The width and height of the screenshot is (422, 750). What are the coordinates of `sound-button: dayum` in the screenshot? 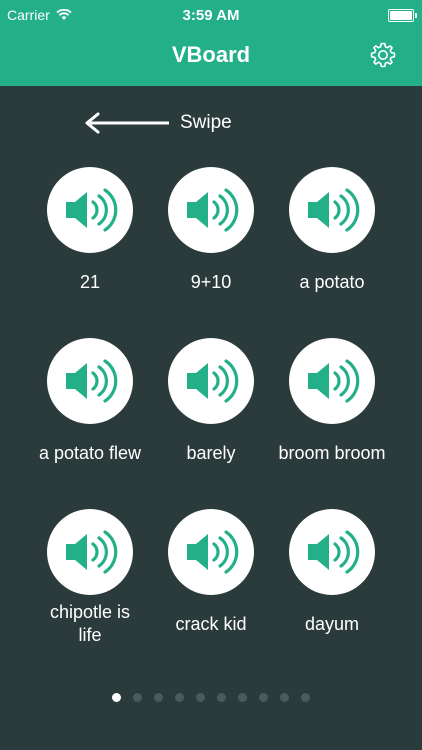 It's located at (332, 578).